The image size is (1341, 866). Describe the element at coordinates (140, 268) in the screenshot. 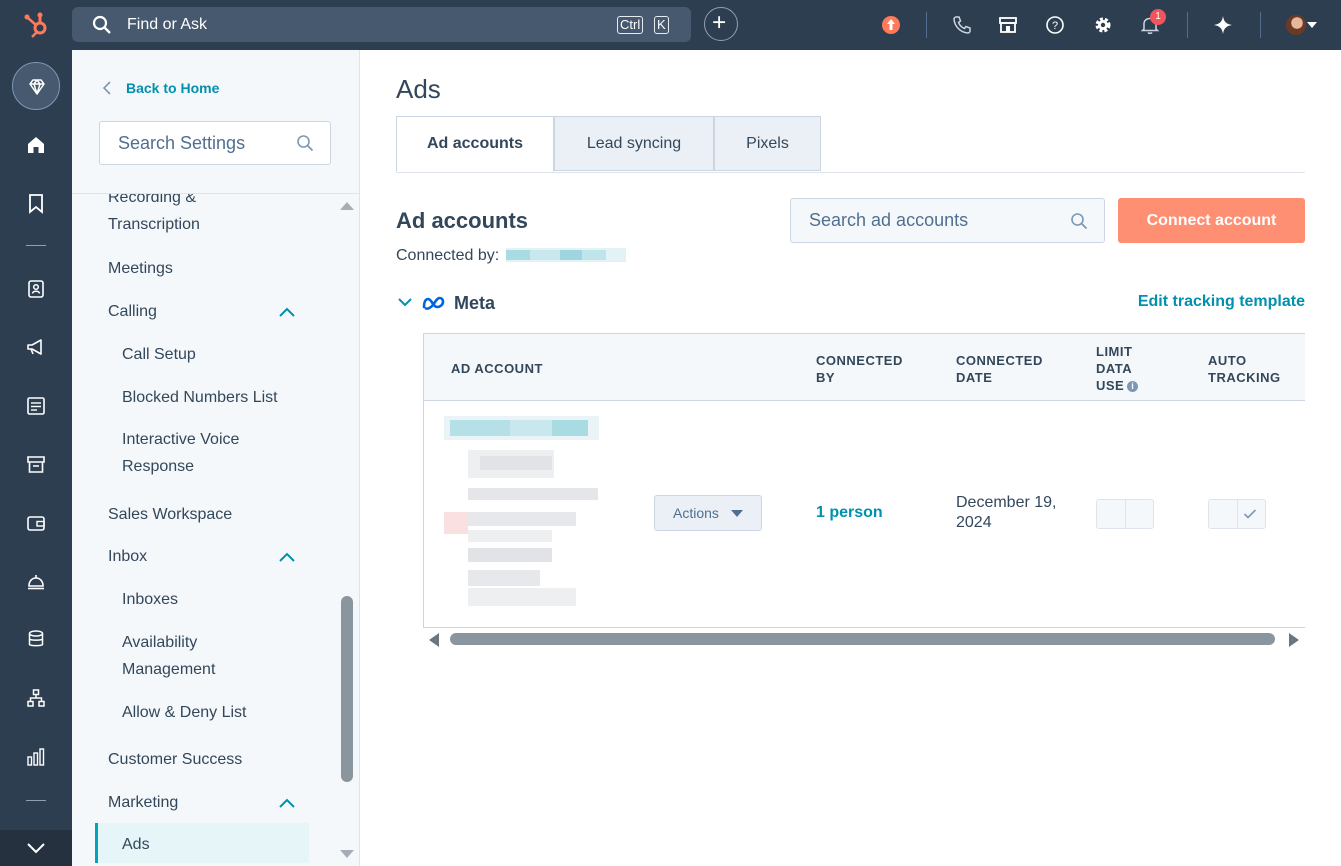

I see `sidebar-item-meetings: Meetings` at that location.